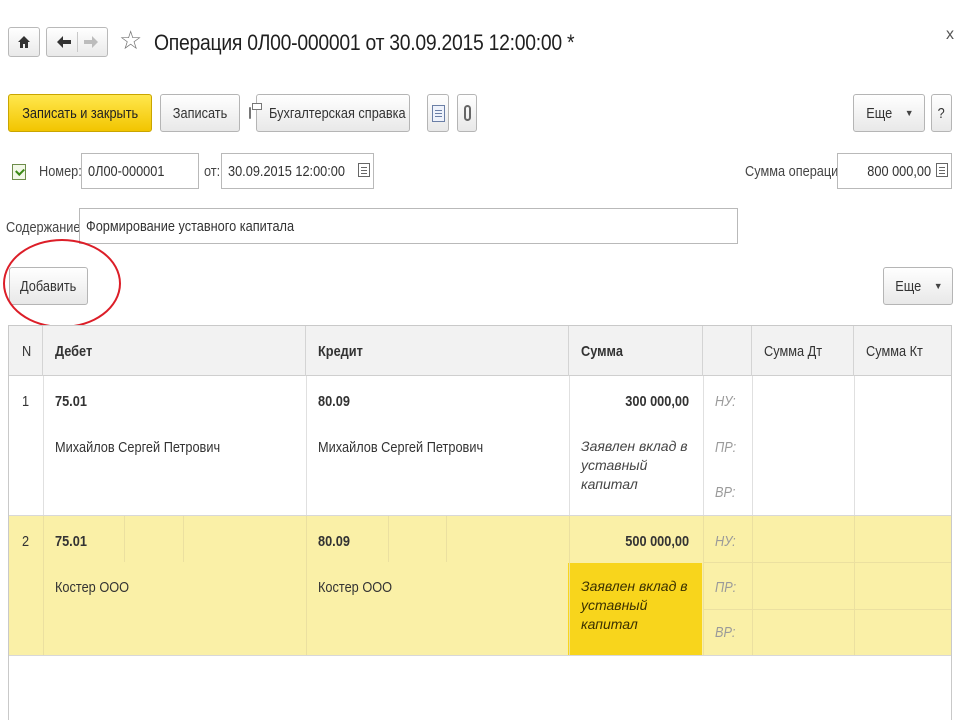 The image size is (960, 720). What do you see at coordinates (26, 541) in the screenshot?
I see `row-number: 2` at bounding box center [26, 541].